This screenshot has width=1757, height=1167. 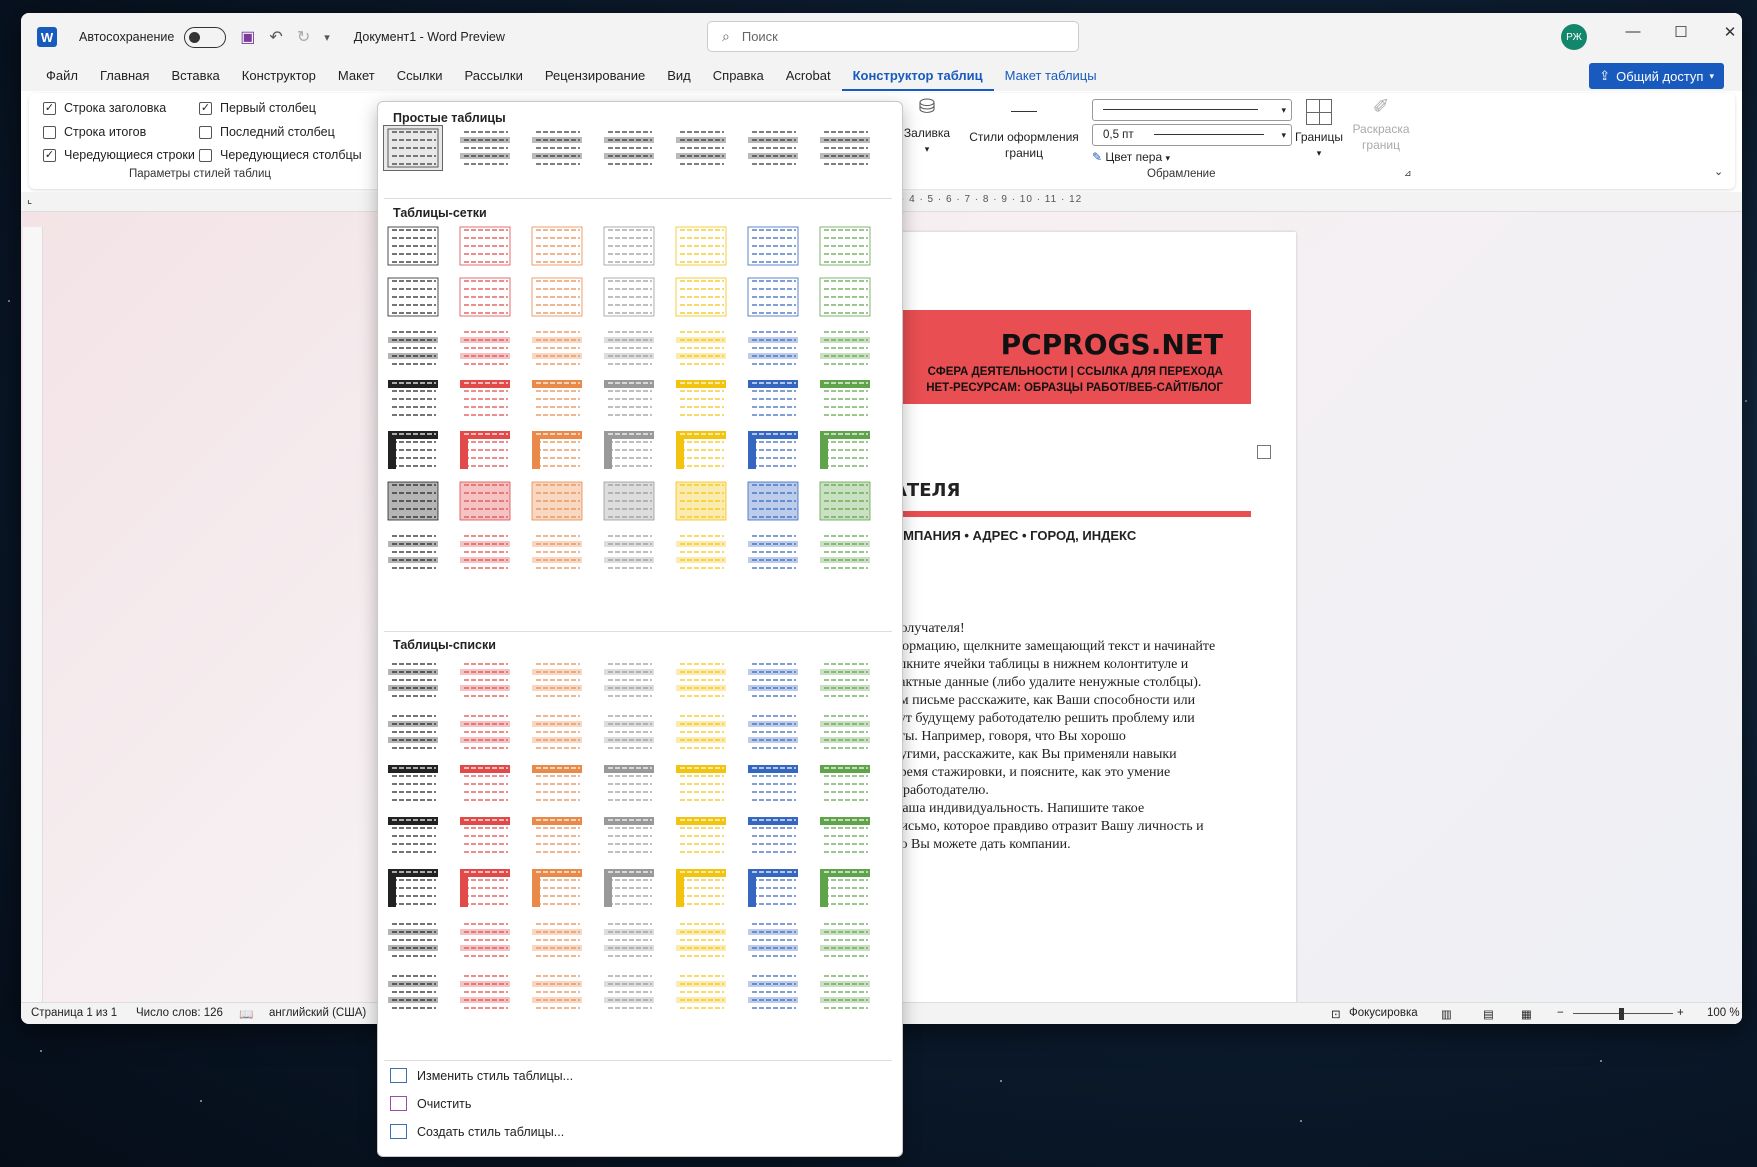 What do you see at coordinates (1024, 132) in the screenshot?
I see `border-styles-button: Стили оформления границ` at bounding box center [1024, 132].